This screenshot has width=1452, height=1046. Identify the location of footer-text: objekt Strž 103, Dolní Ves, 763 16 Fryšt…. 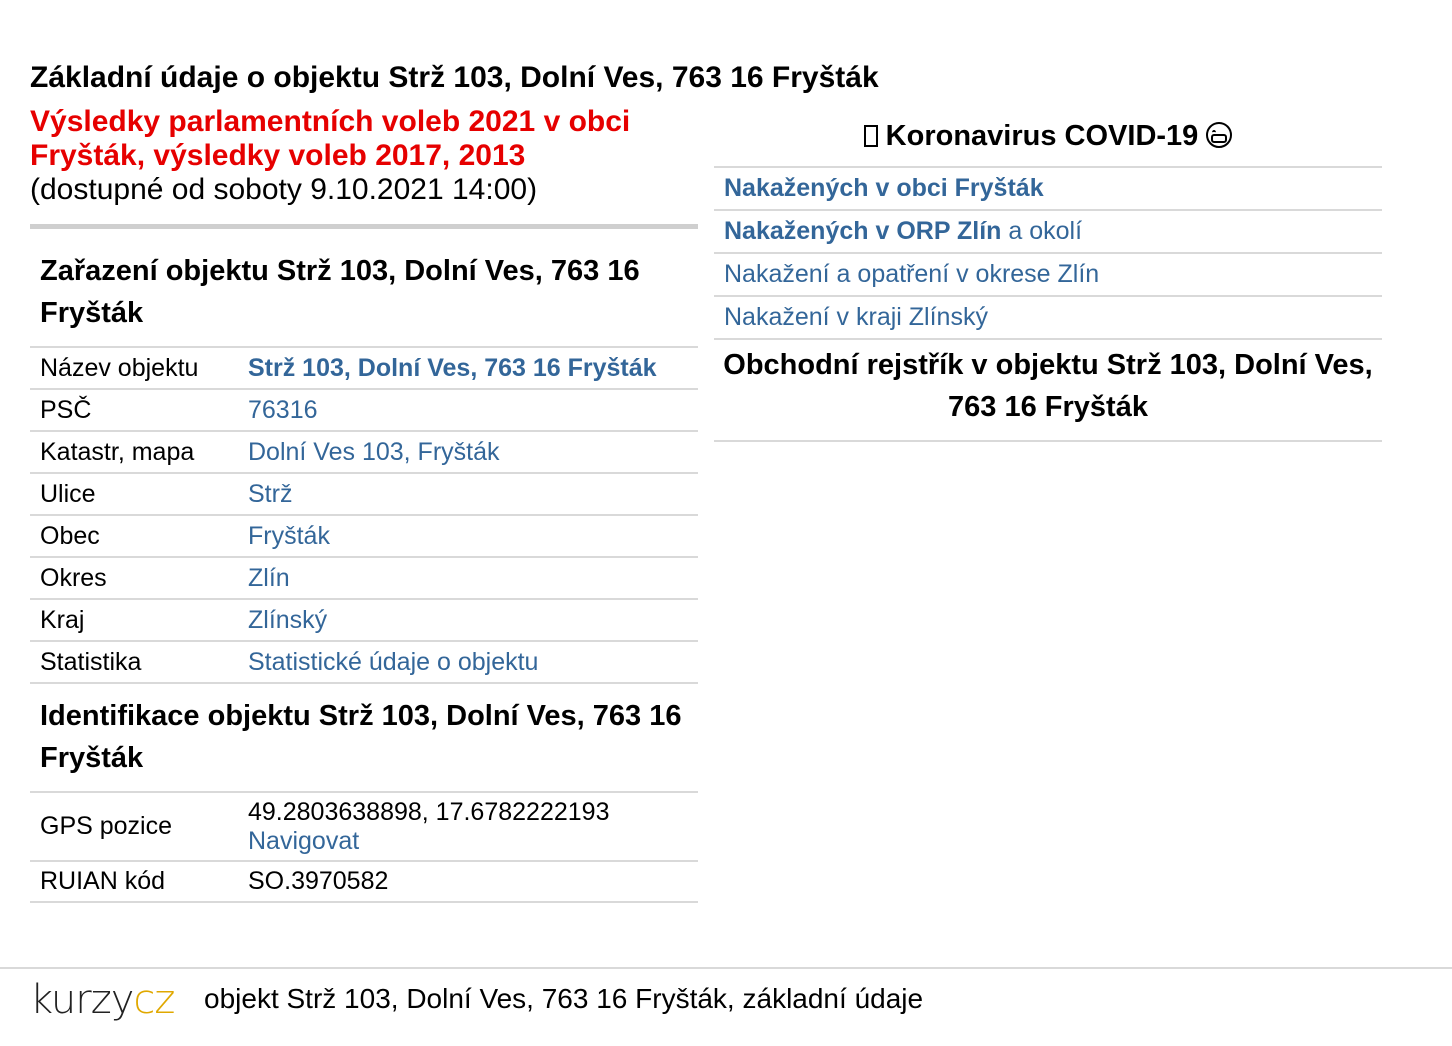
(564, 998).